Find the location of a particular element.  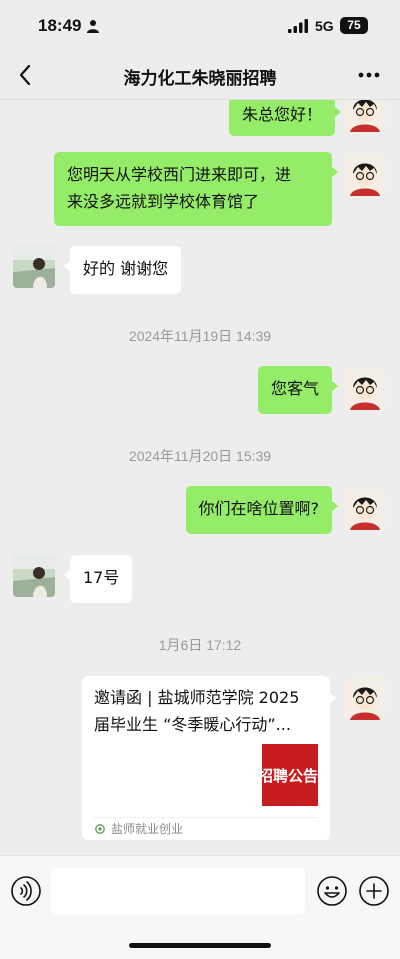

message-text: 朱总您好！ is located at coordinates (281, 114).